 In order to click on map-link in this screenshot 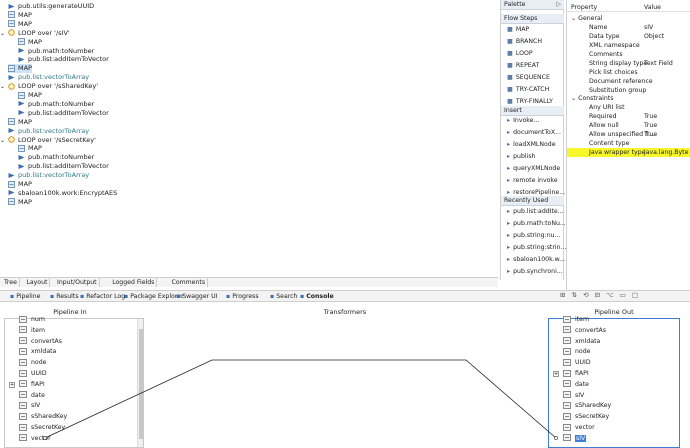, I will do `click(300, 399)`.